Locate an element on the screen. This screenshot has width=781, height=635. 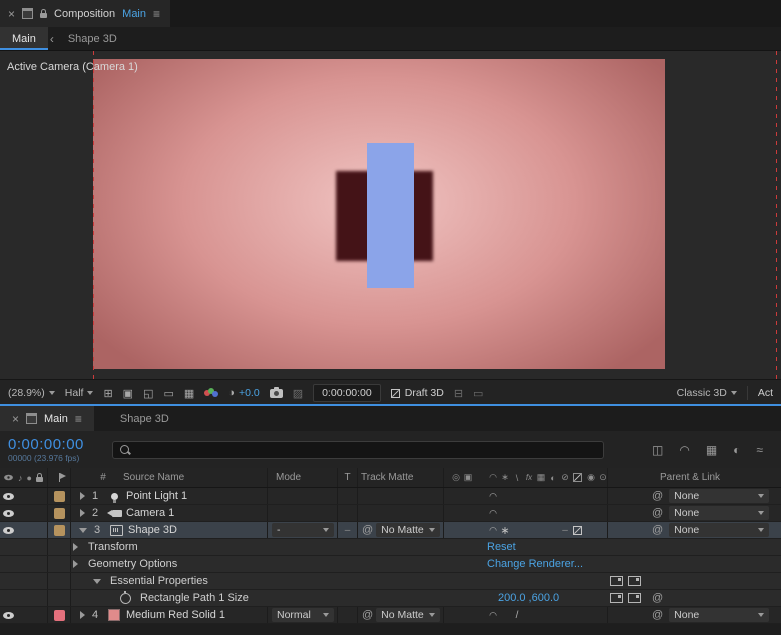
viewer-tab-main: Main is located at coordinates (24, 38).